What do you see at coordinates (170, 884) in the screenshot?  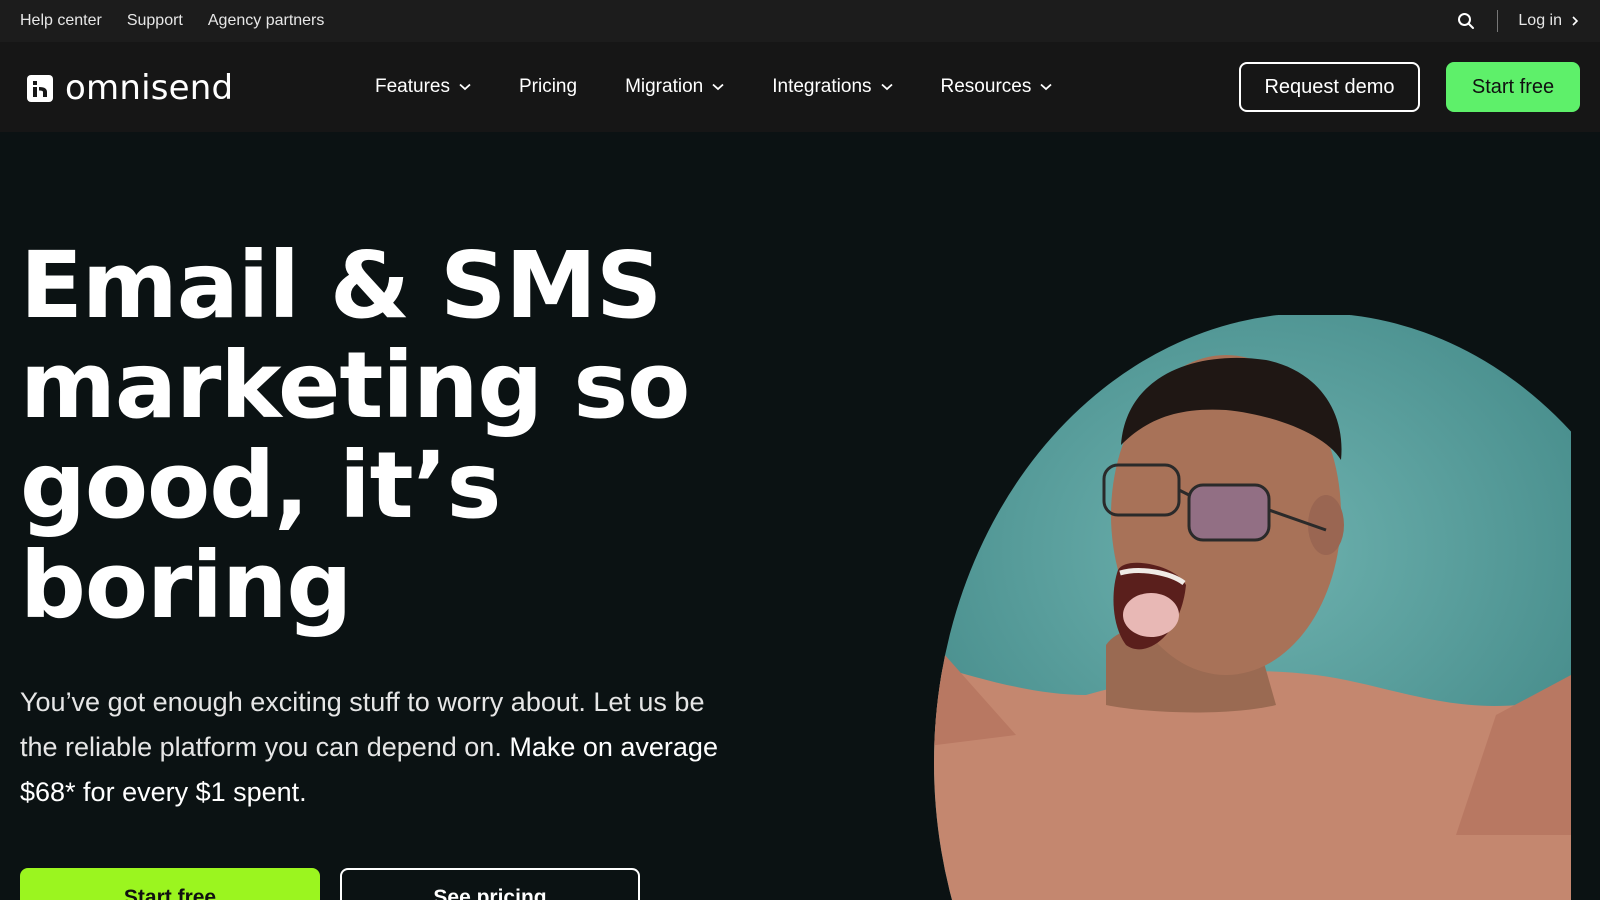 I see `start-free-hero-button: Start free` at bounding box center [170, 884].